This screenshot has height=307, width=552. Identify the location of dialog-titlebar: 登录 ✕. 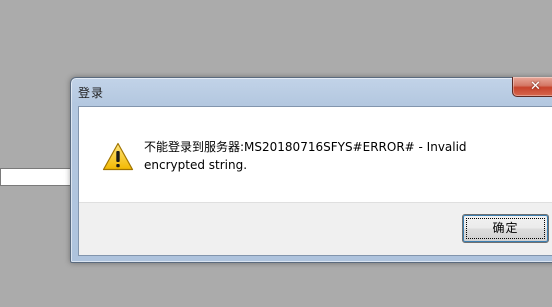
(311, 91).